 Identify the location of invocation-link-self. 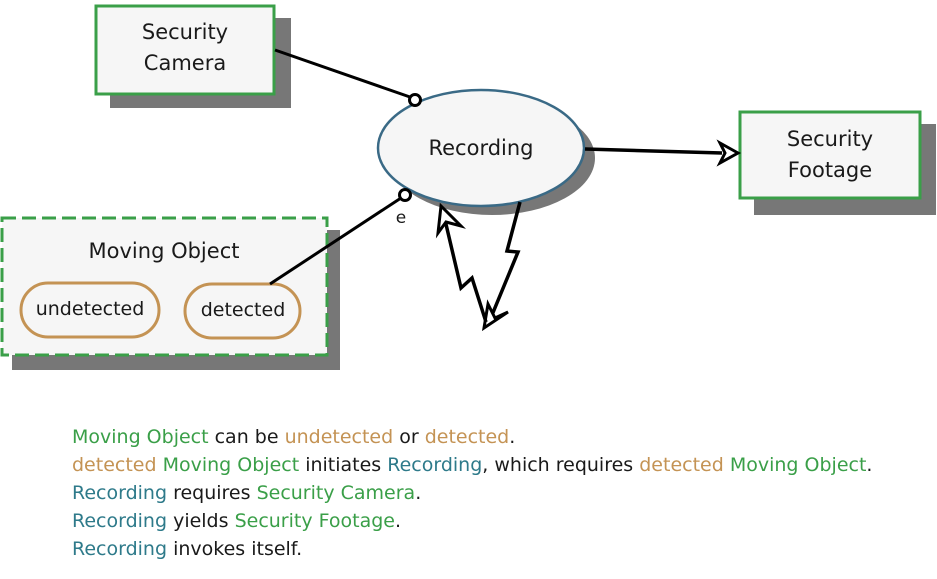
(478, 266).